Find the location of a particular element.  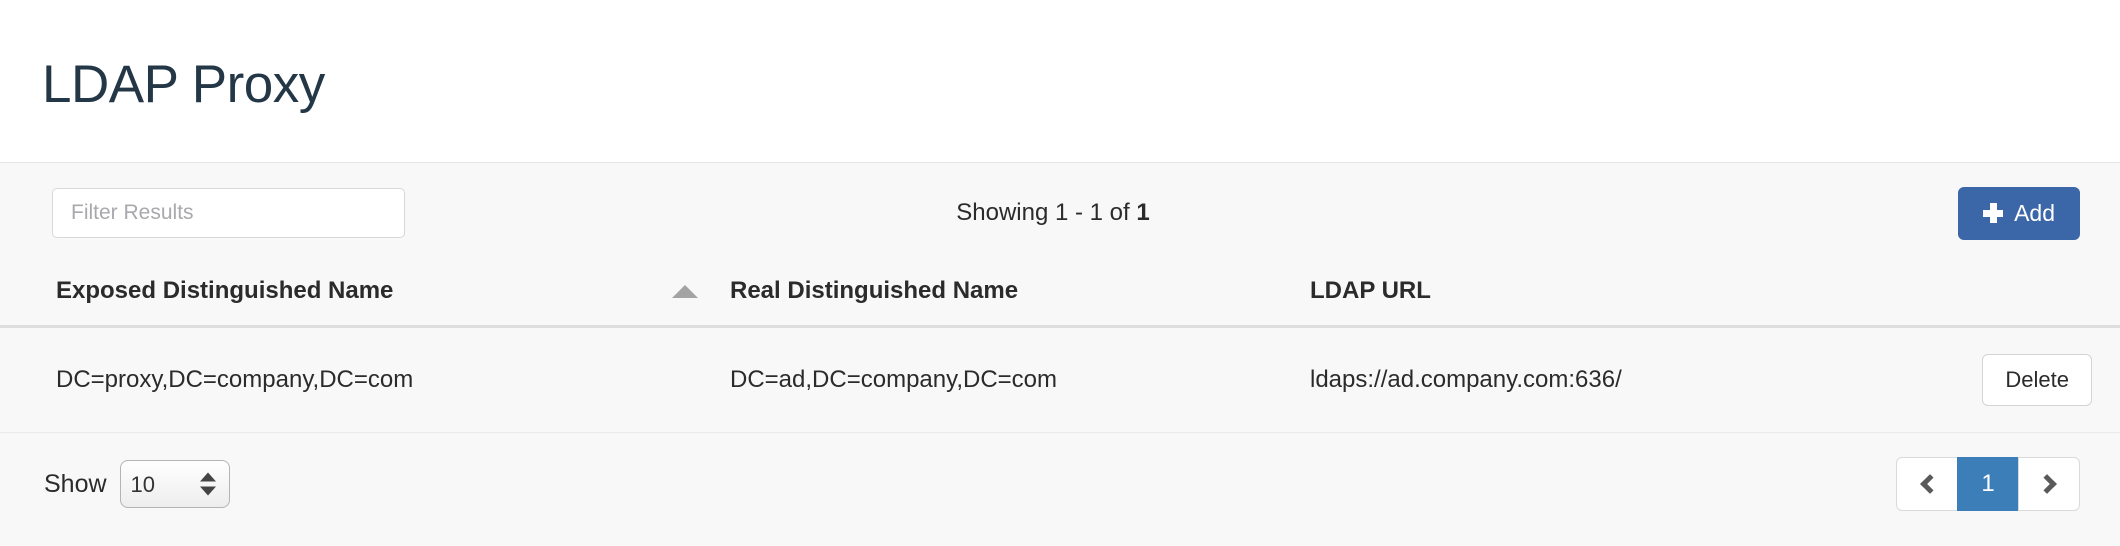

page-title: LDAP Proxy is located at coordinates (183, 84).